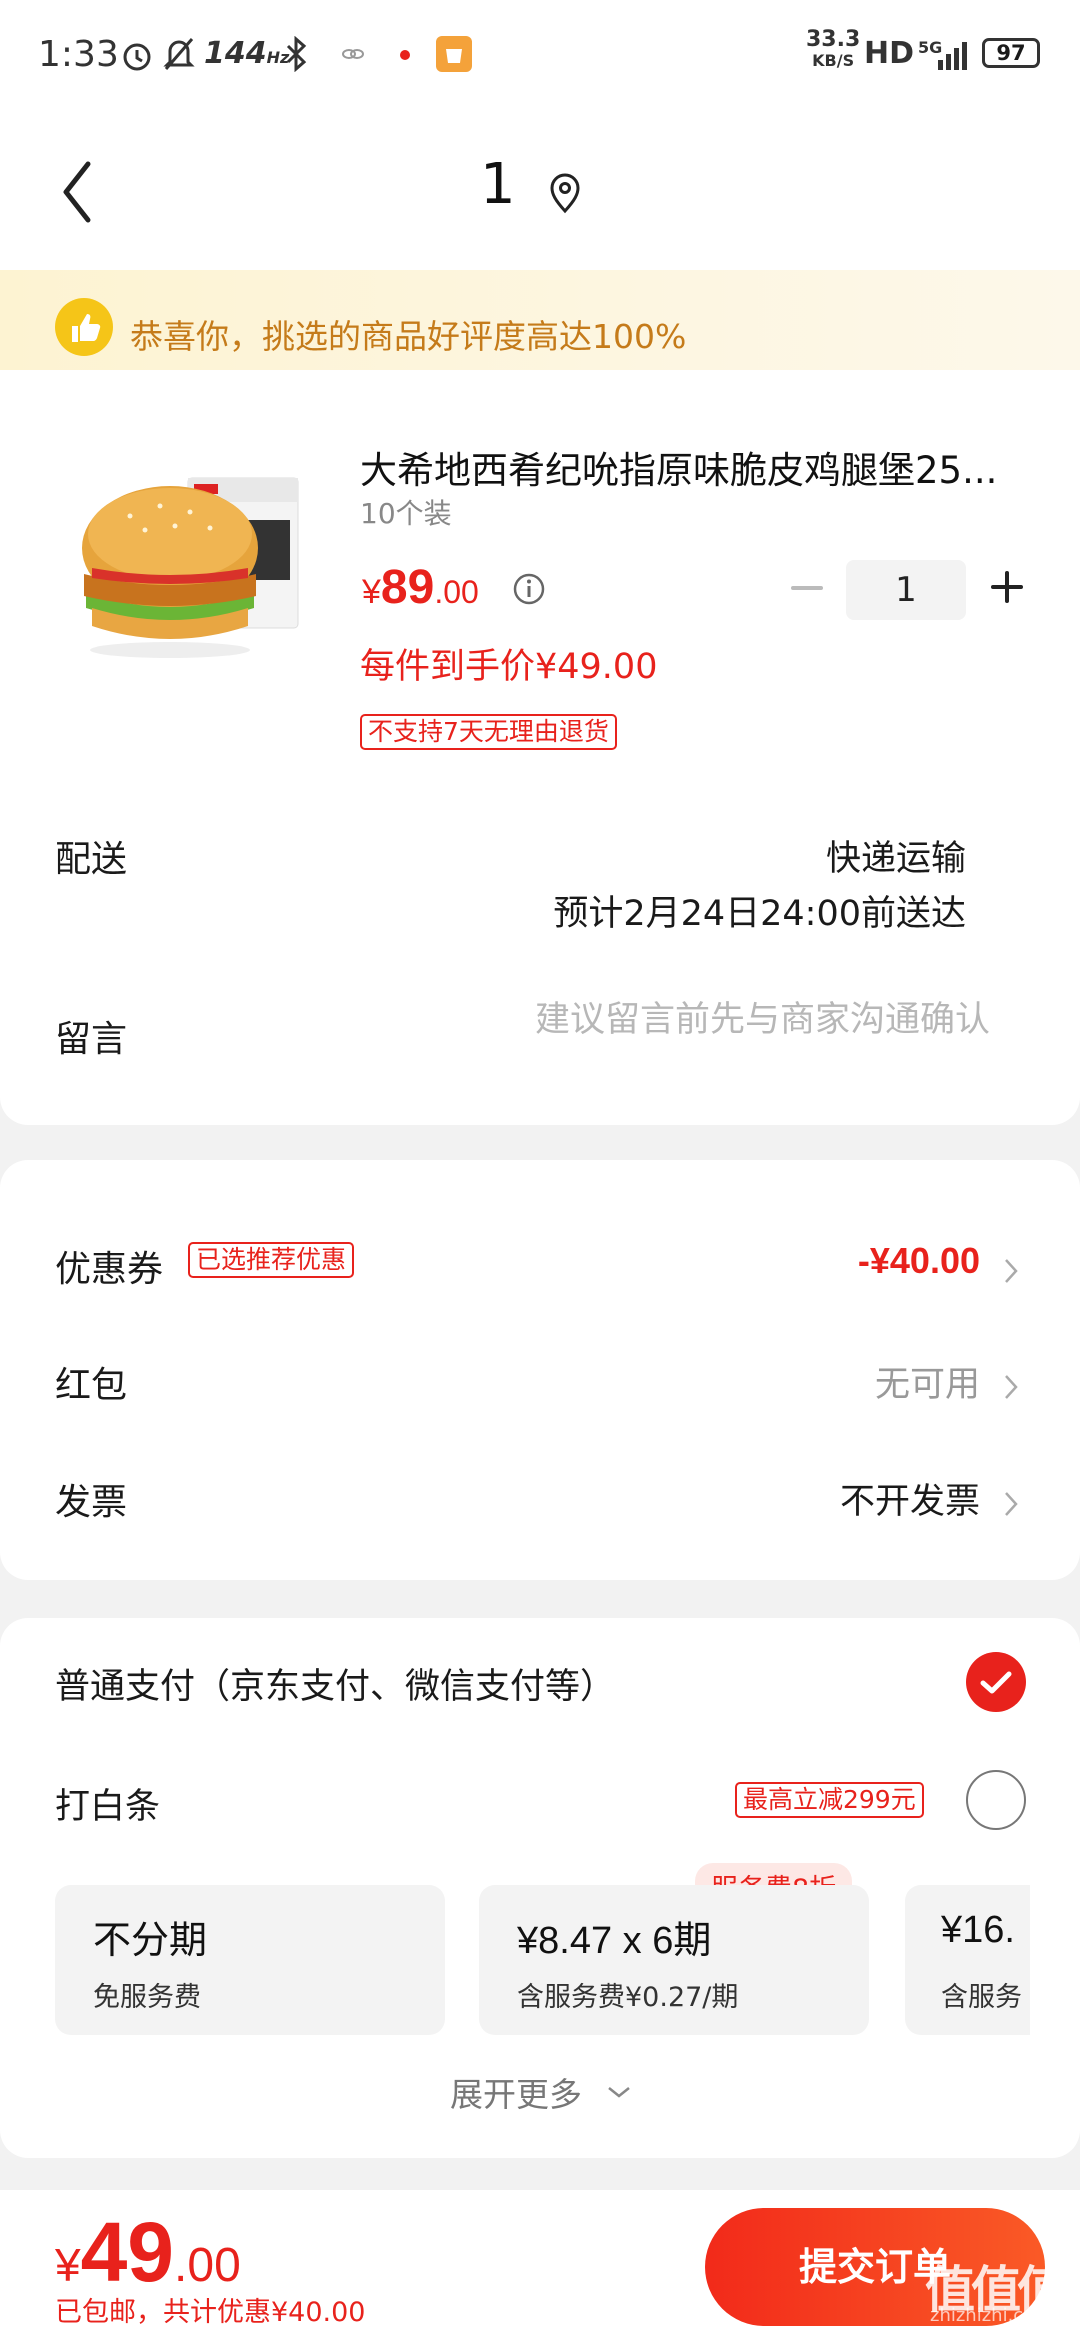 This screenshot has width=1080, height=2340. I want to click on net-speed: 33.3 KB/S, so click(833, 49).